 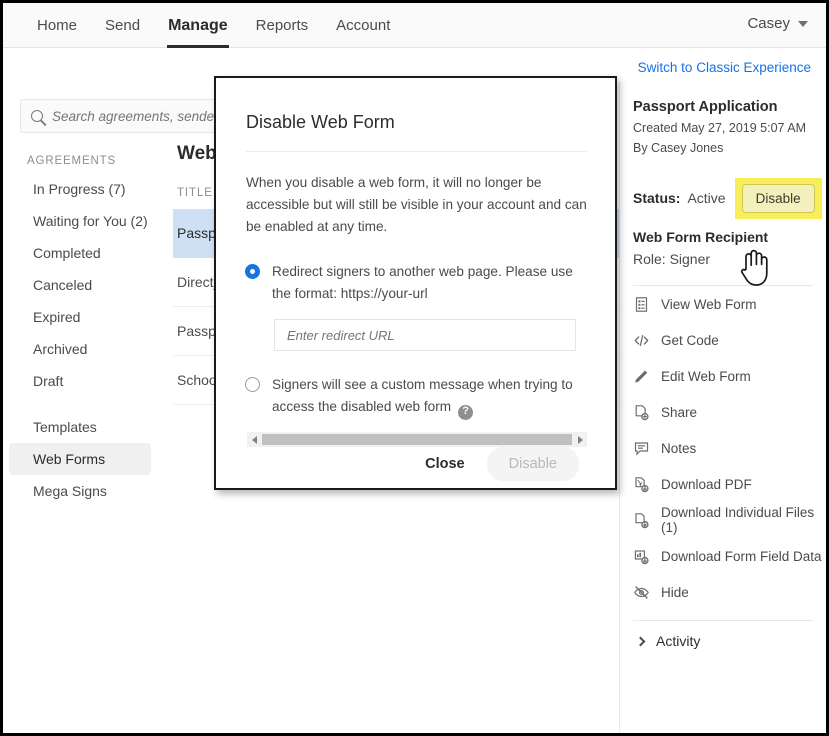 I want to click on comment-icon, so click(x=641, y=448).